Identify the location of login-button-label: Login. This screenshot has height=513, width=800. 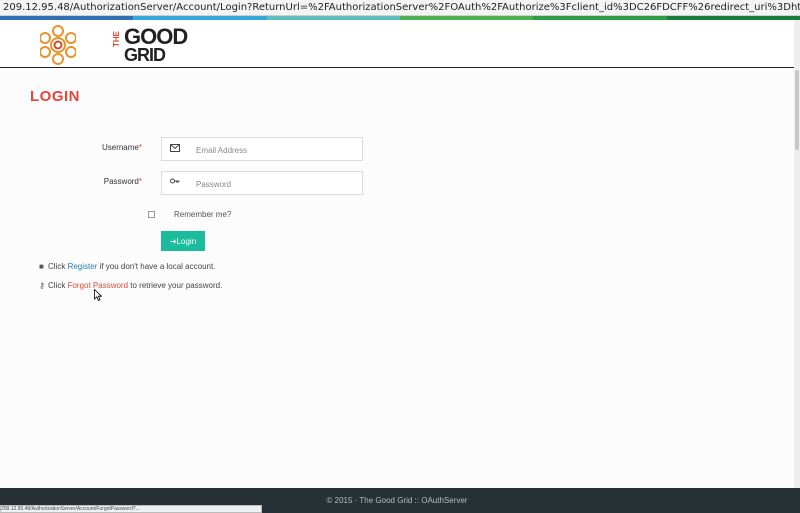
(186, 241).